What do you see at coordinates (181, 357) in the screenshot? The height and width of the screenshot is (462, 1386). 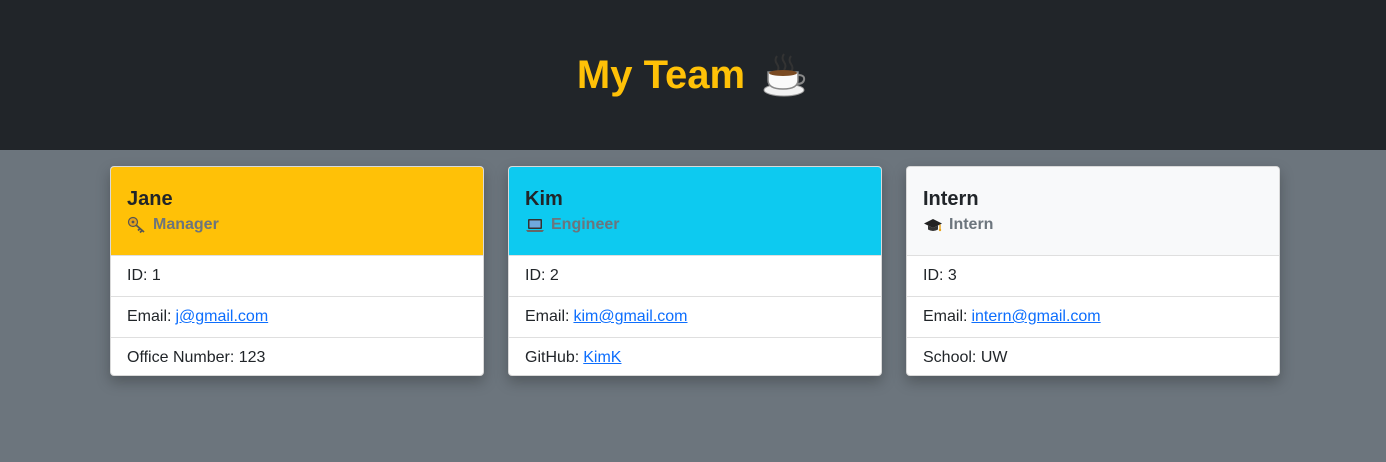 I see `office-number-label: Office Number:` at bounding box center [181, 357].